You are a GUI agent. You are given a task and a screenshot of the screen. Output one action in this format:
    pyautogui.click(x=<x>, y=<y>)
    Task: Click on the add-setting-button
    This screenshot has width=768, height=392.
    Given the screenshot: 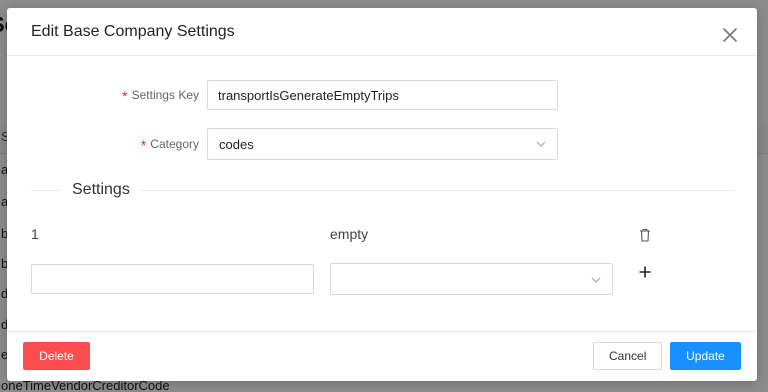 What is the action you would take?
    pyautogui.click(x=645, y=272)
    